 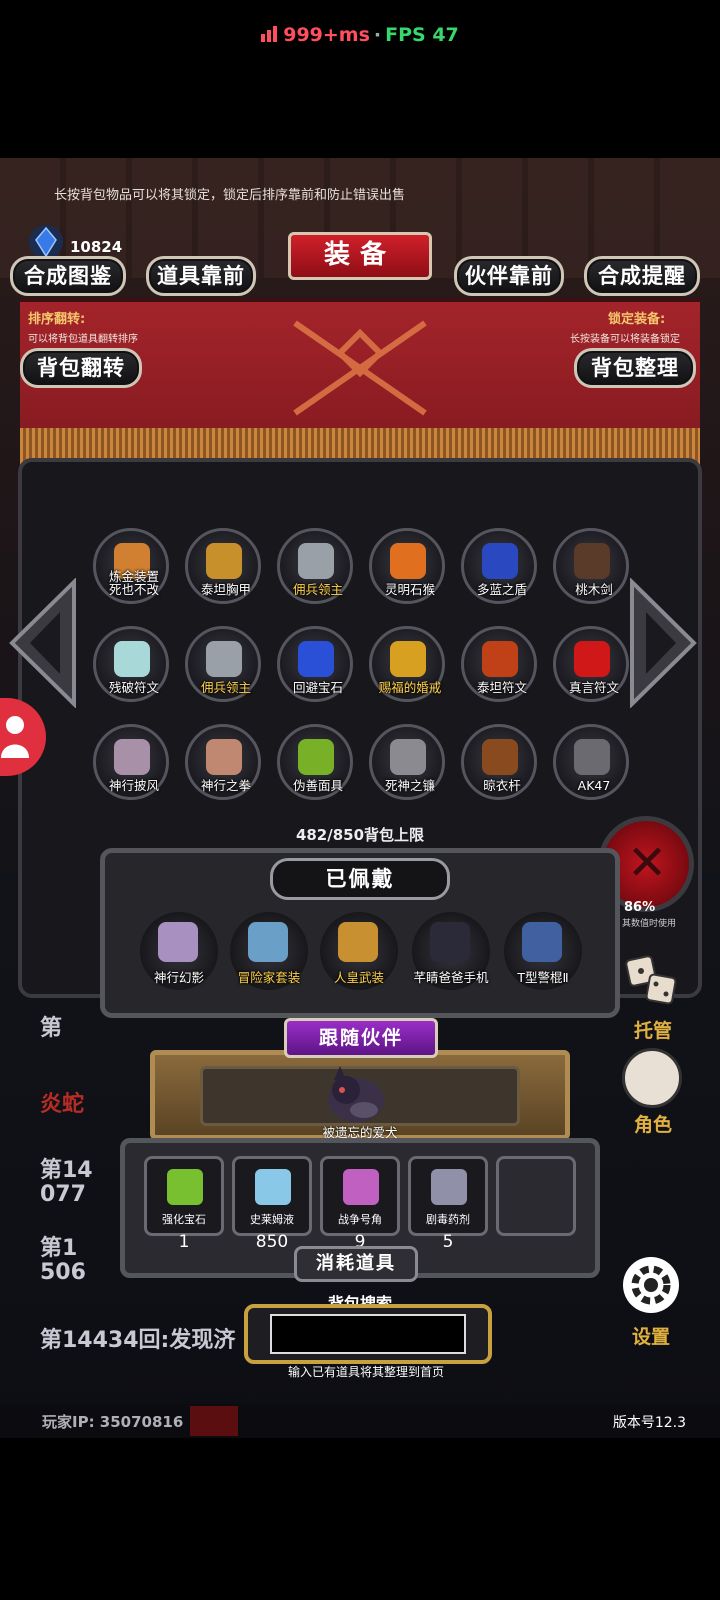 I want to click on consumable-slot: 史莱姆液, so click(x=272, y=1196).